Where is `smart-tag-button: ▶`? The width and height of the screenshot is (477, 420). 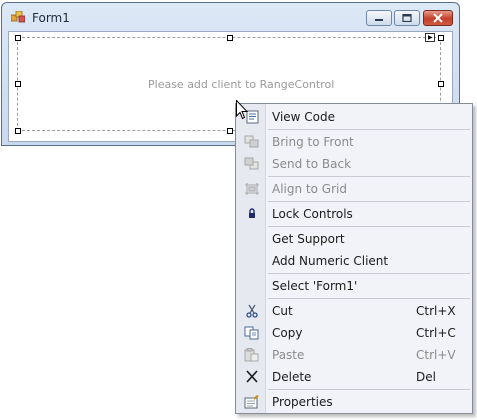
smart-tag-button: ▶ is located at coordinates (430, 37).